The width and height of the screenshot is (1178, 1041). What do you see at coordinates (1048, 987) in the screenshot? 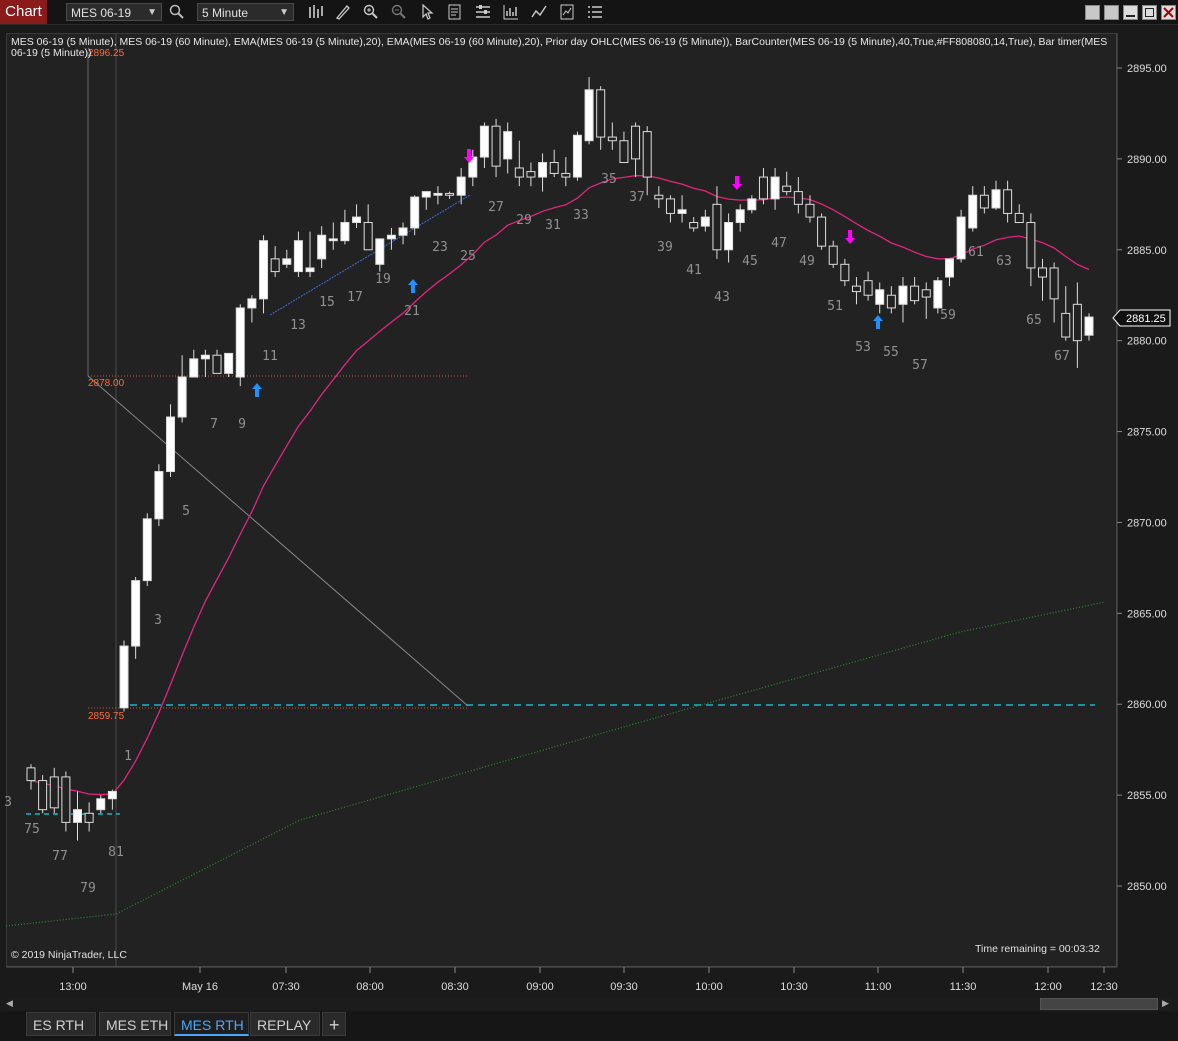
I see `x-tick-label: 12:00` at bounding box center [1048, 987].